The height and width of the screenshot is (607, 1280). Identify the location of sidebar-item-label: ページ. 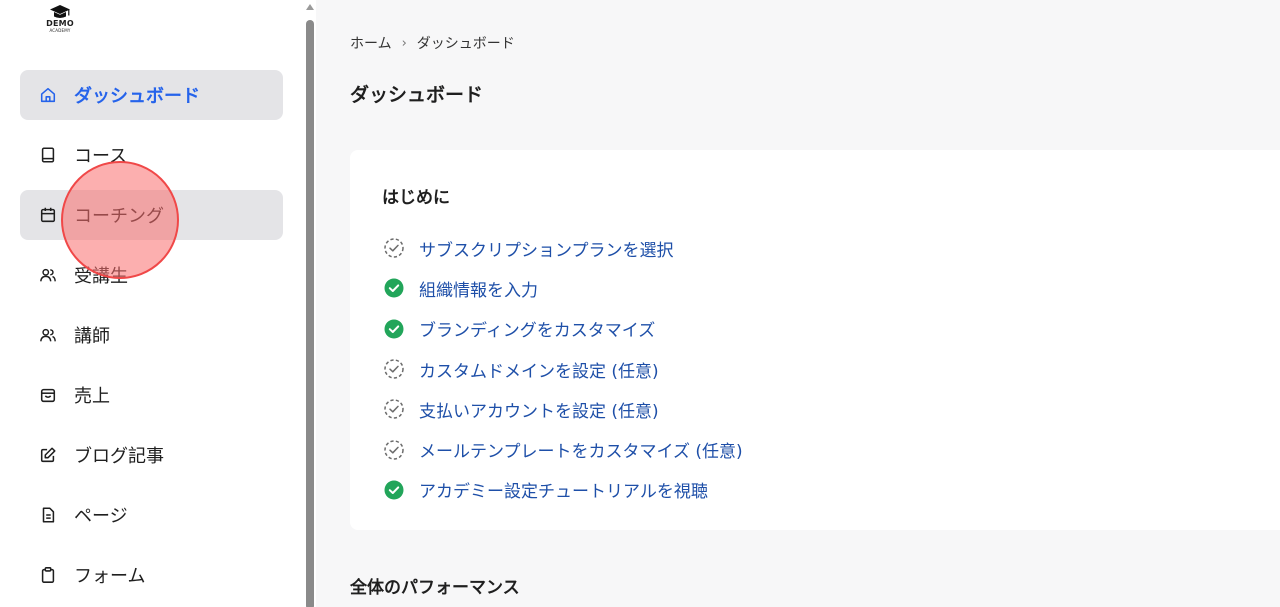
(101, 516).